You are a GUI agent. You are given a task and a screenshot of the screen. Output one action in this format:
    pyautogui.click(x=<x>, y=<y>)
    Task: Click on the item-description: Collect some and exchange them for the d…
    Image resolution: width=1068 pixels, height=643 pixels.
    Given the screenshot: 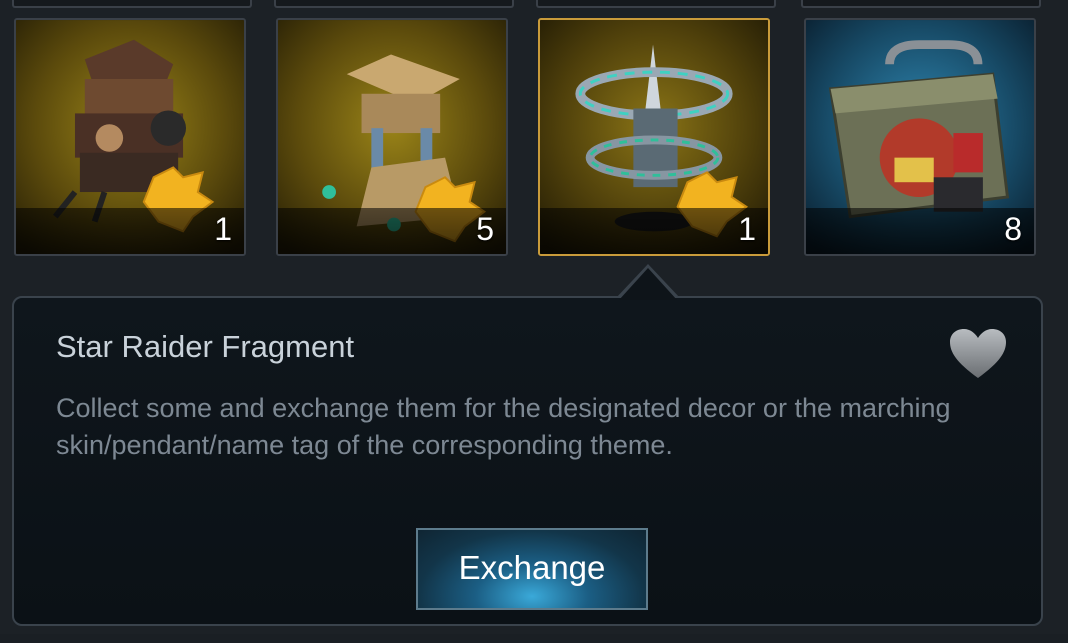 What is the action you would take?
    pyautogui.click(x=503, y=426)
    